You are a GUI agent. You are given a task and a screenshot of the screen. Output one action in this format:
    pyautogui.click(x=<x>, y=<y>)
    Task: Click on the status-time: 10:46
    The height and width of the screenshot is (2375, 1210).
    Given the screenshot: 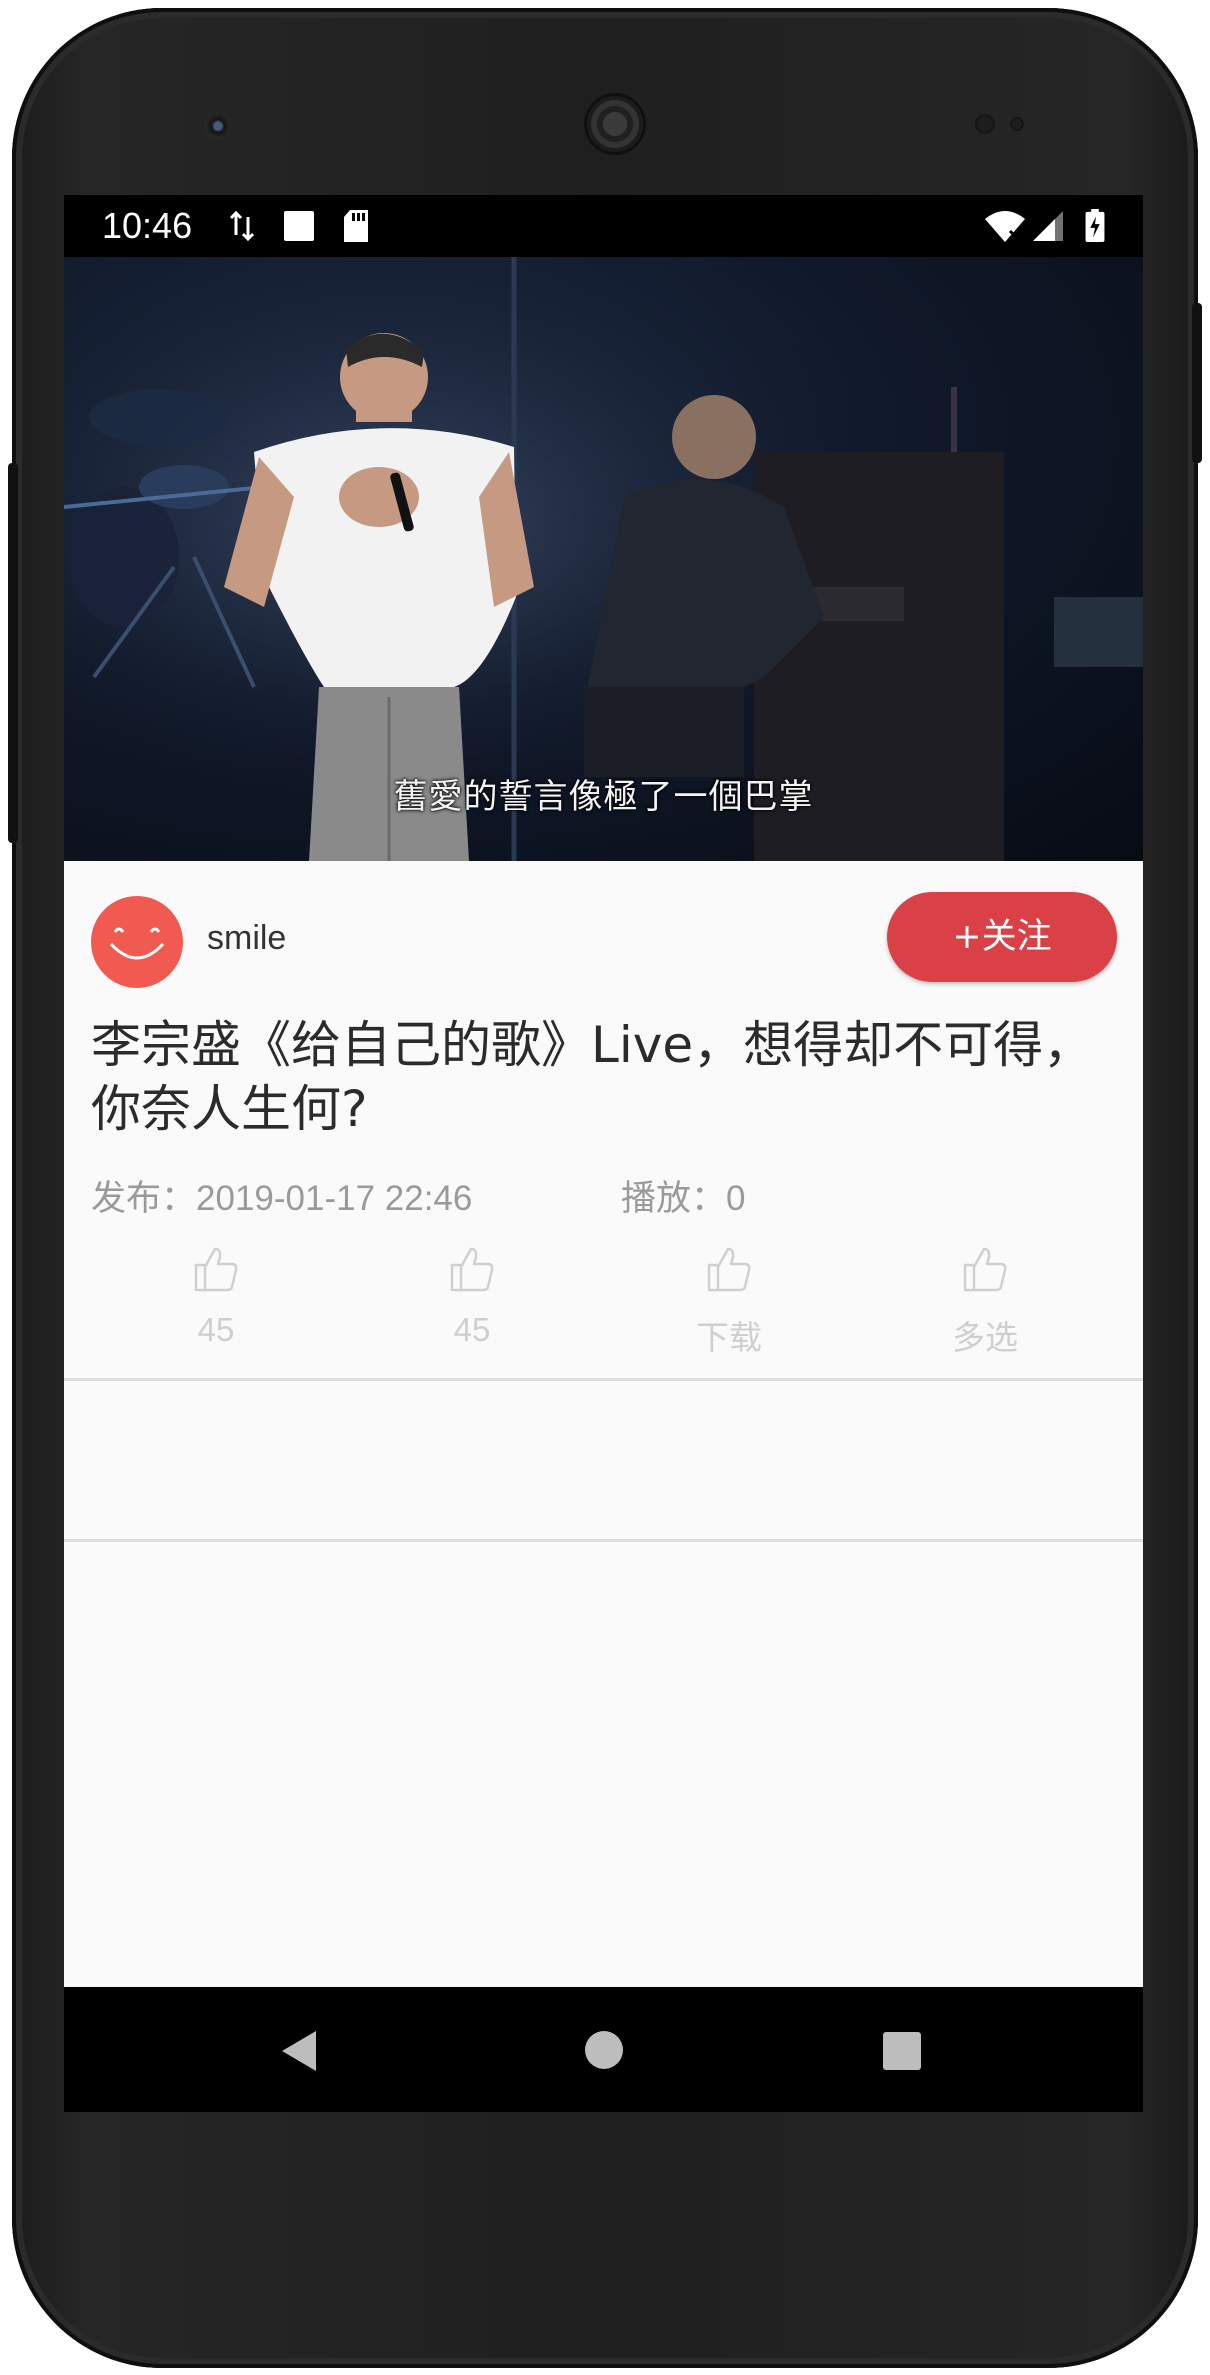 What is the action you would take?
    pyautogui.click(x=147, y=225)
    